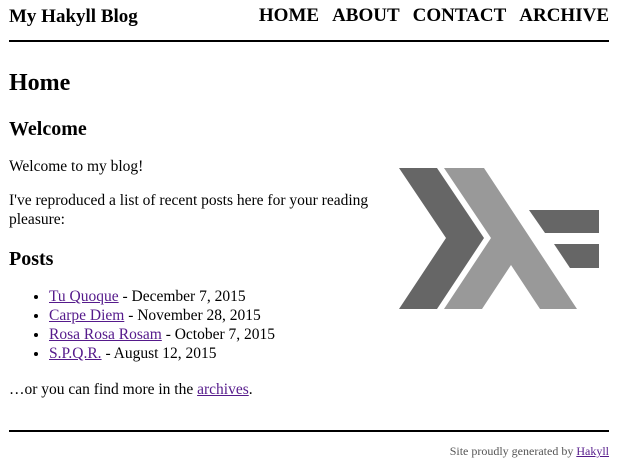 This screenshot has width=622, height=469. Describe the element at coordinates (289, 15) in the screenshot. I see `nav-home-link: HOME` at that location.